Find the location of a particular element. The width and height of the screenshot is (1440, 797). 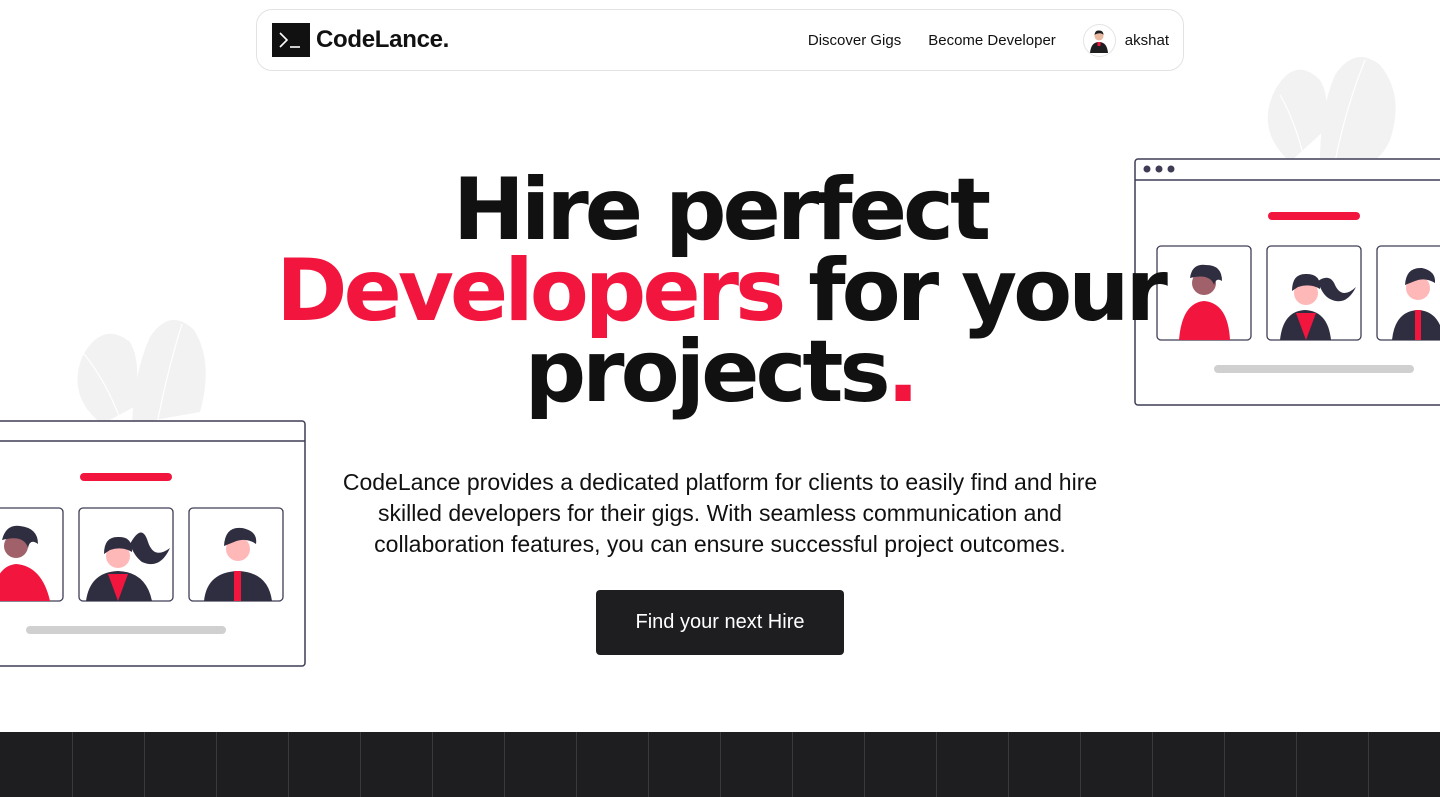

hero-title-line-3: projects. is located at coordinates (720, 372).